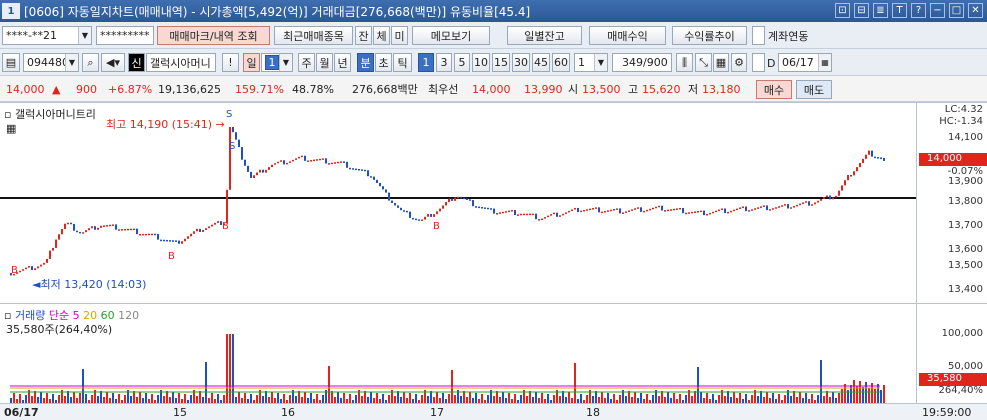 The width and height of the screenshot is (987, 420). I want to click on grid-icon: ▦, so click(721, 62).